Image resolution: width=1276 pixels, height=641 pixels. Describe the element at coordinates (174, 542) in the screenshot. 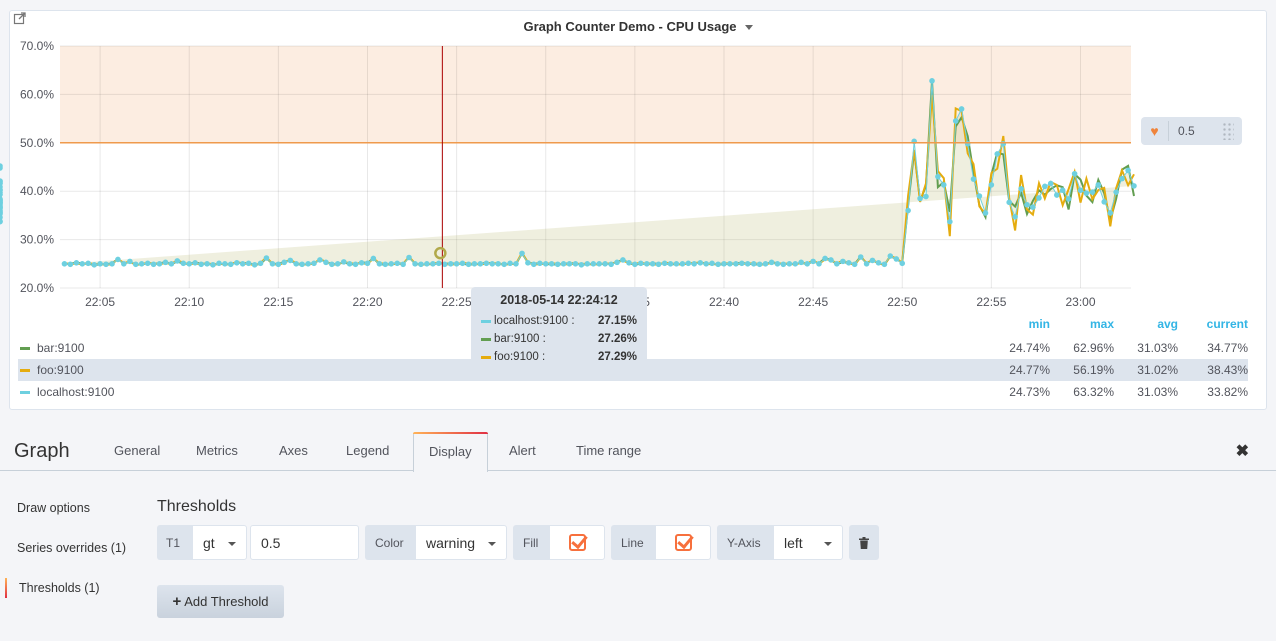

I see `threshold-label: T1` at that location.